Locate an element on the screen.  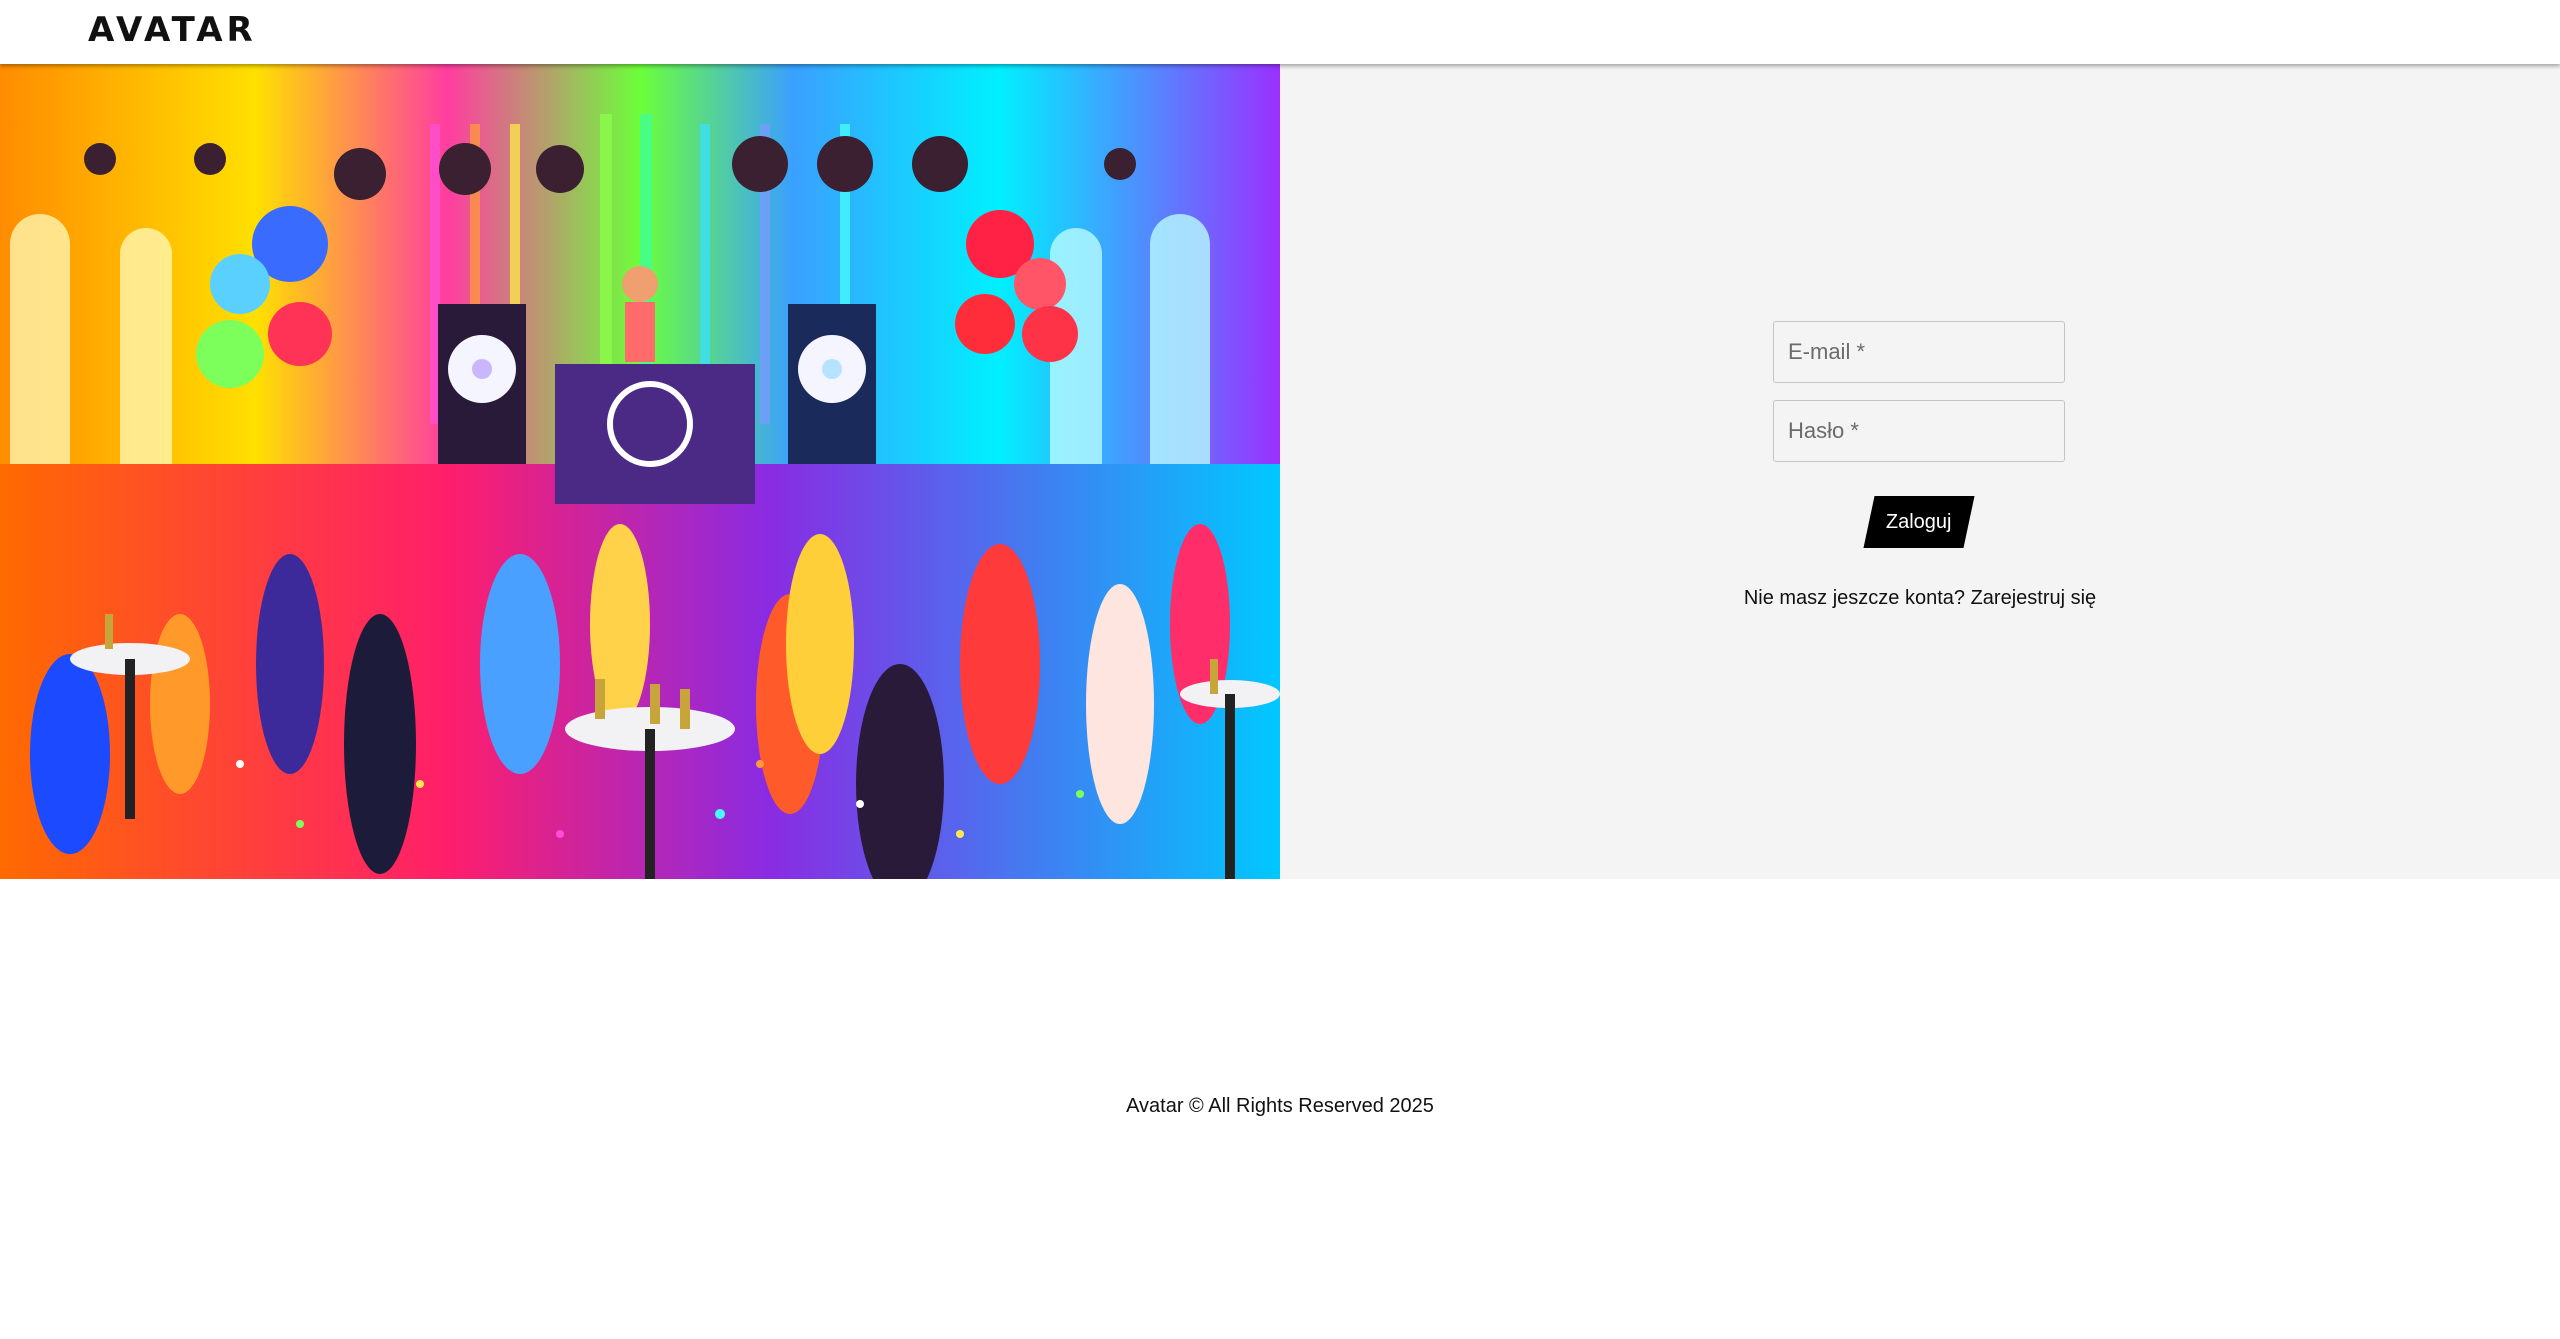
brand-logo: AVATAR is located at coordinates (172, 30).